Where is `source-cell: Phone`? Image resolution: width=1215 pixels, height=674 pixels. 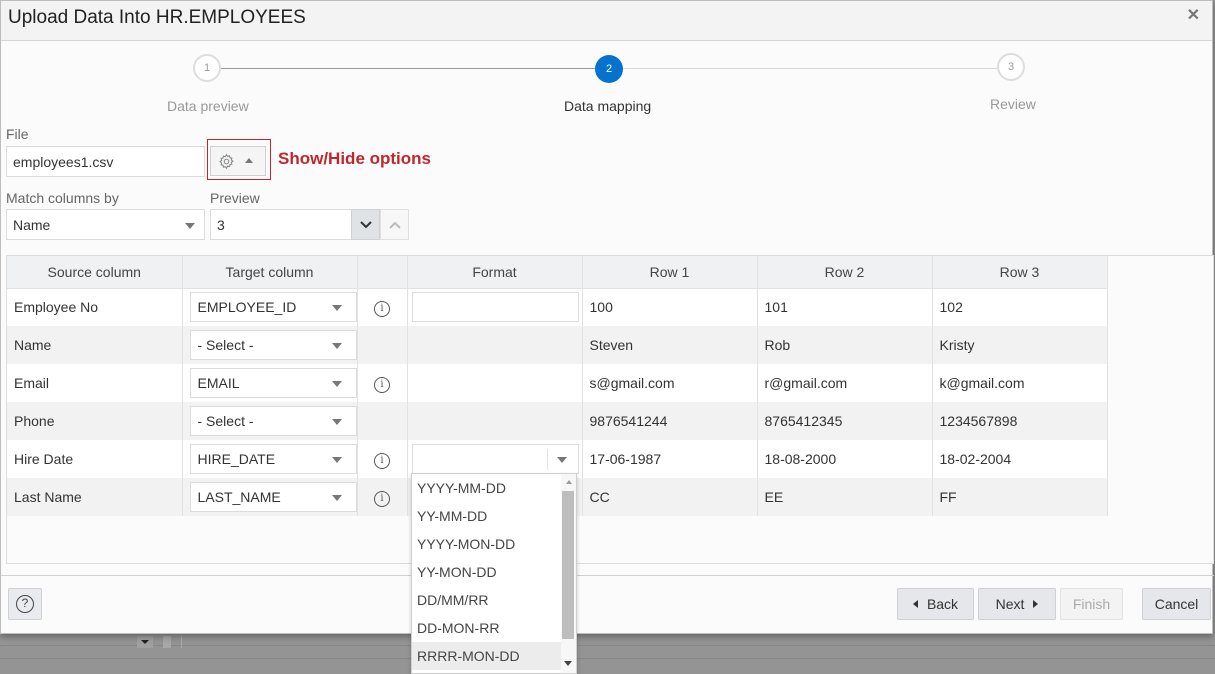 source-cell: Phone is located at coordinates (95, 421).